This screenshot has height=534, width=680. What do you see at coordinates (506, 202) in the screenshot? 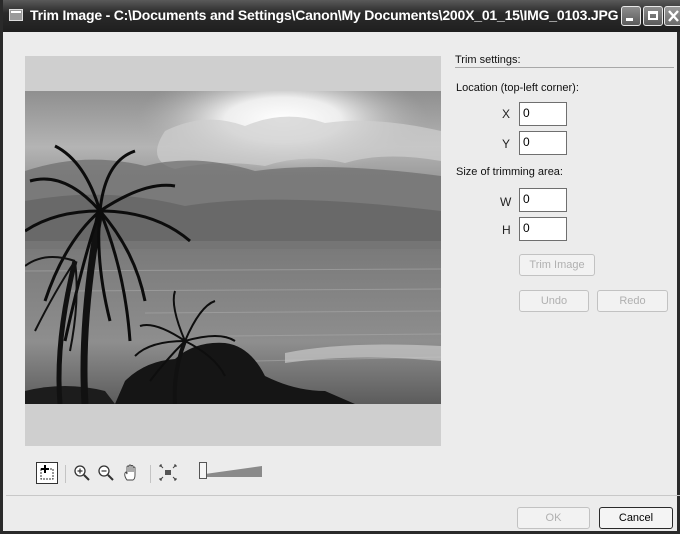
I see `w-label: W` at bounding box center [506, 202].